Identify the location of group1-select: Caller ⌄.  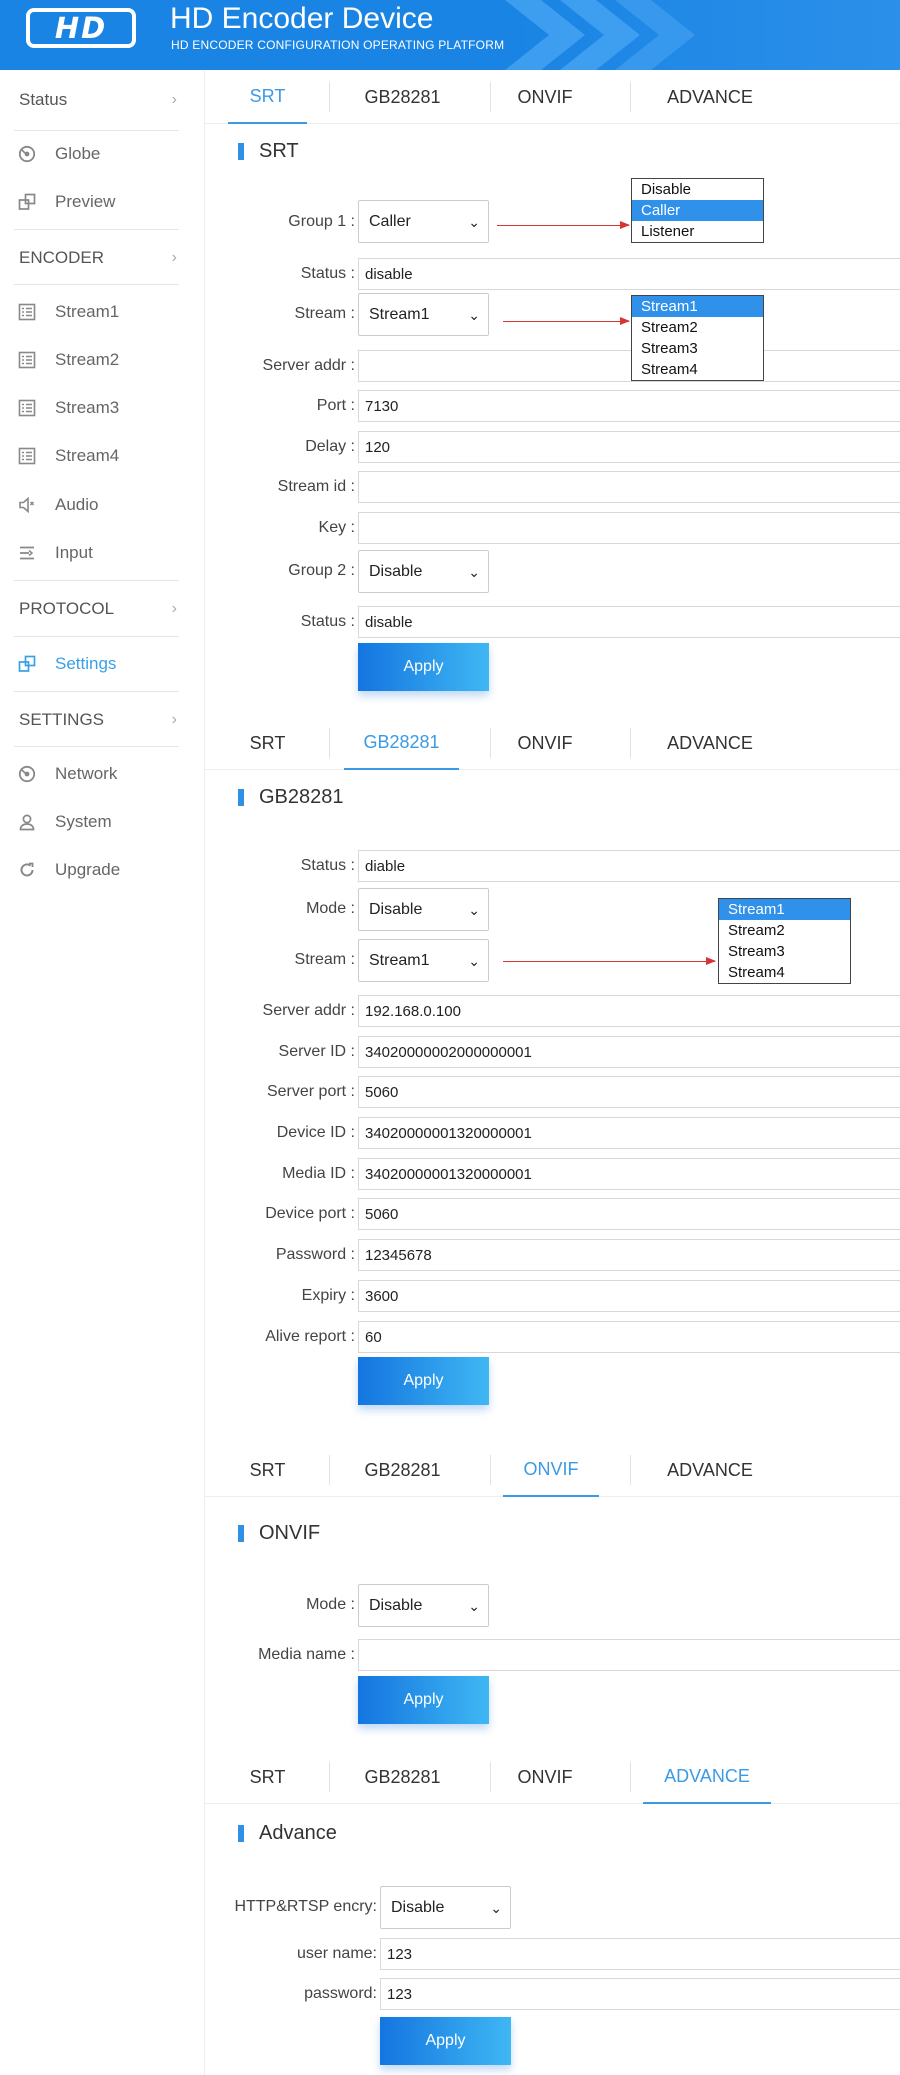
(423, 221).